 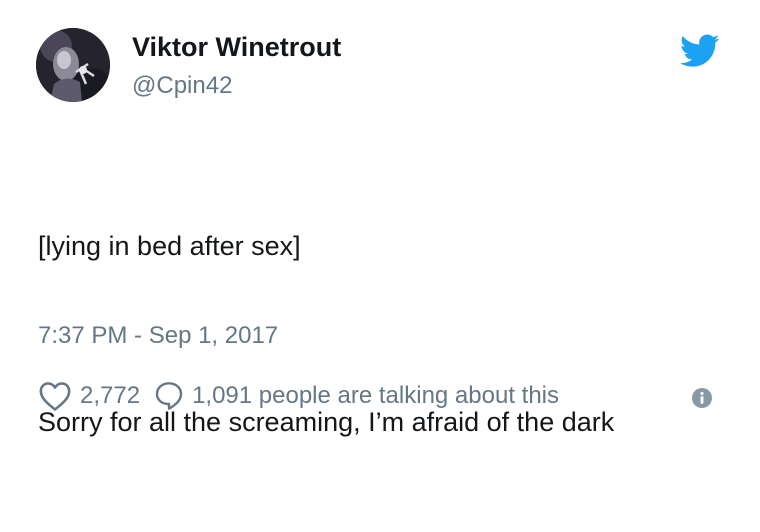 What do you see at coordinates (169, 246) in the screenshot?
I see `tweet-text-line-1: [lying in bed after sex]` at bounding box center [169, 246].